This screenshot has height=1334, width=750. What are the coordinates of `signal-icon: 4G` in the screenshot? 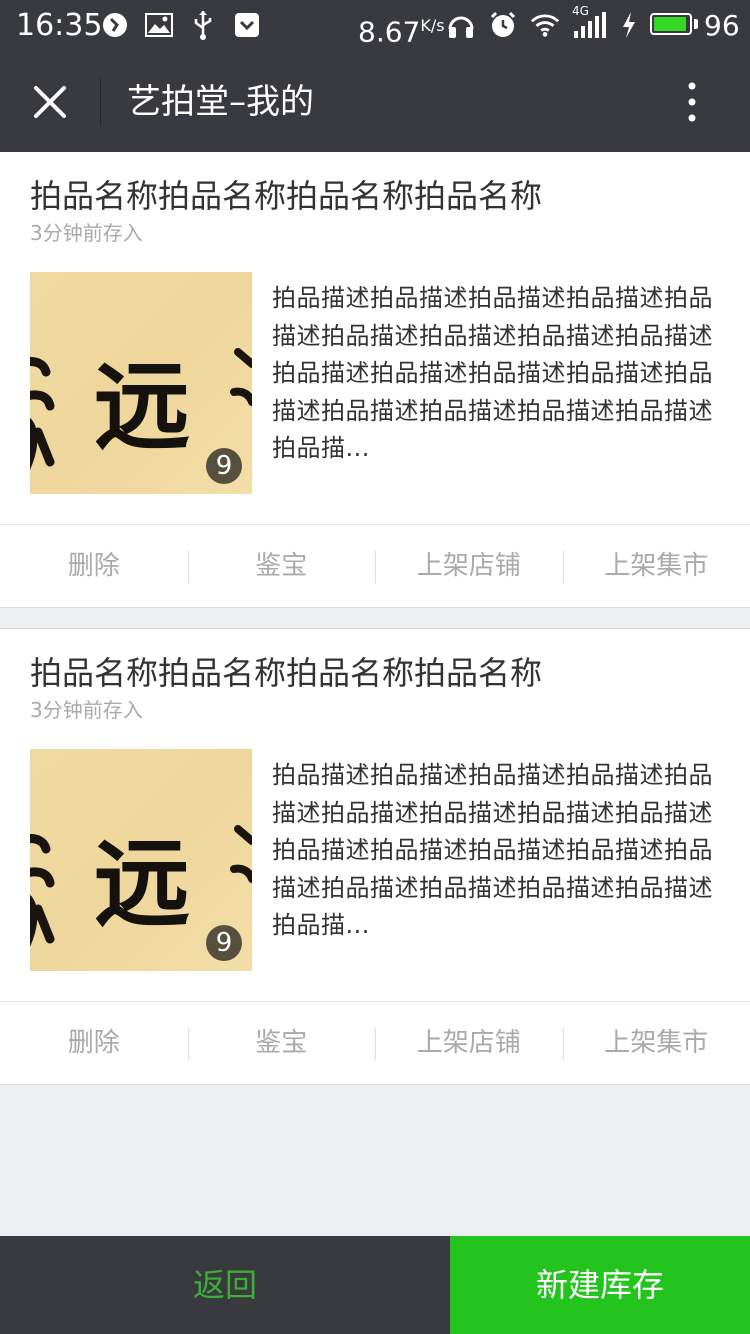 It's located at (590, 22).